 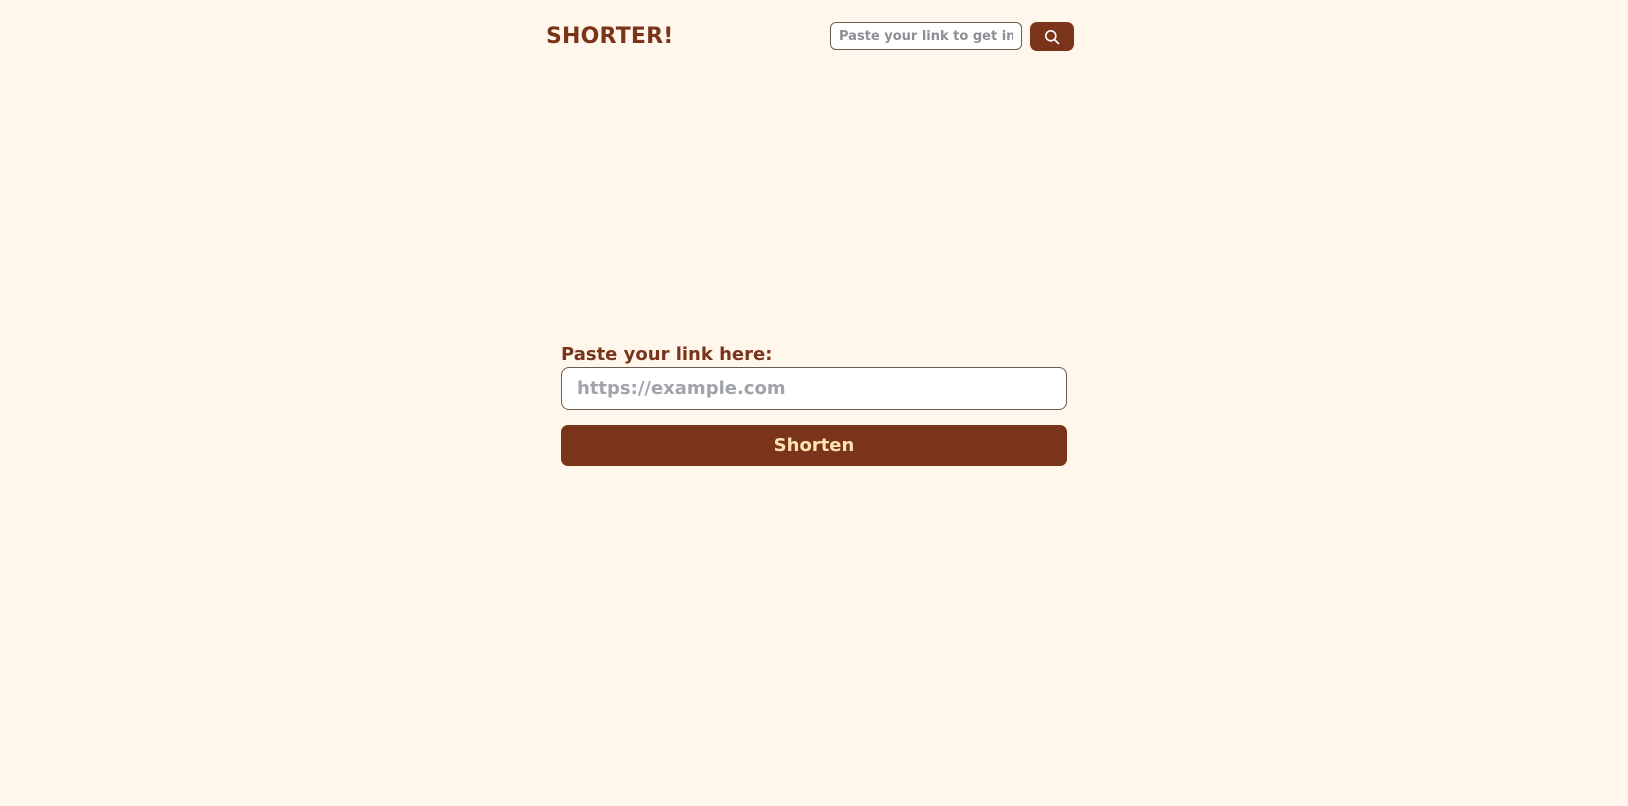 What do you see at coordinates (926, 36) in the screenshot?
I see `header-search-input` at bounding box center [926, 36].